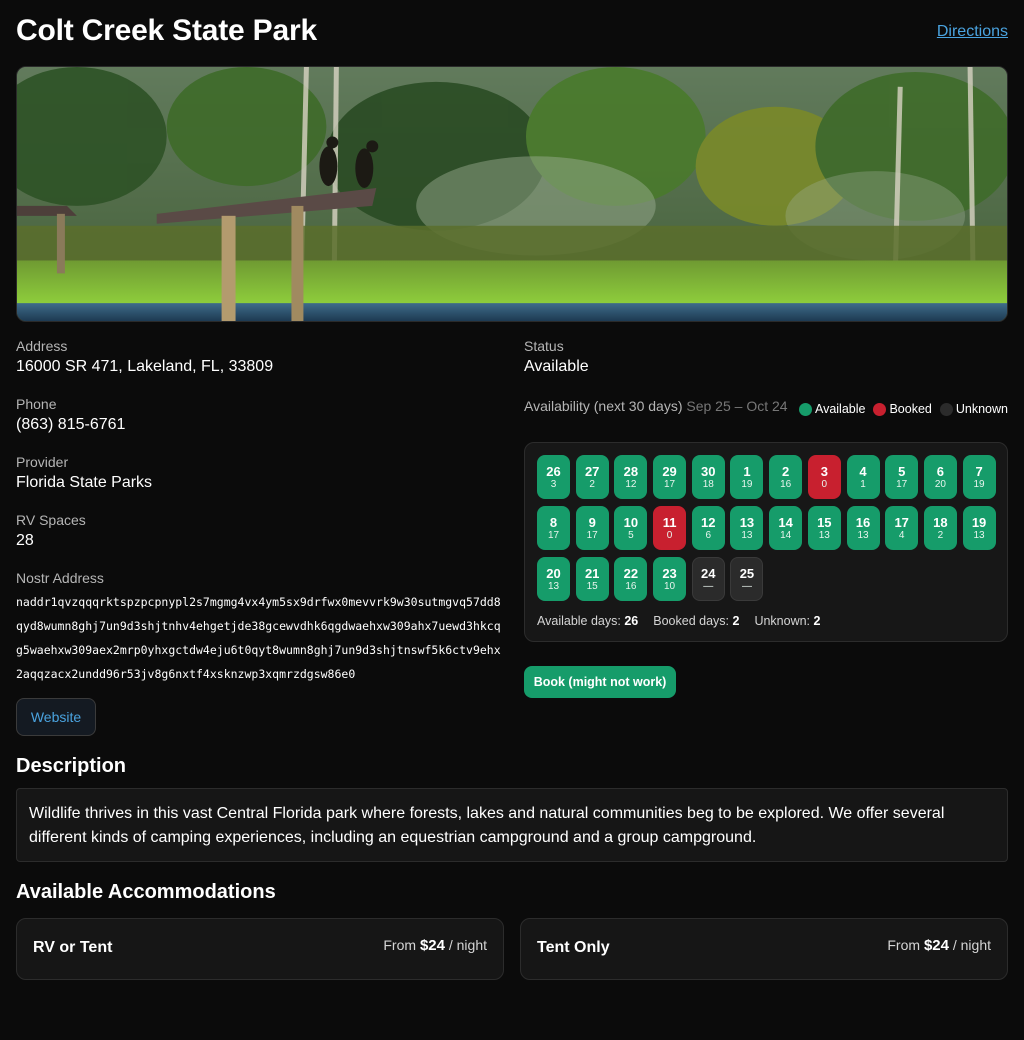 This screenshot has width=1024, height=1040. Describe the element at coordinates (786, 471) in the screenshot. I see `day-number: 2` at that location.